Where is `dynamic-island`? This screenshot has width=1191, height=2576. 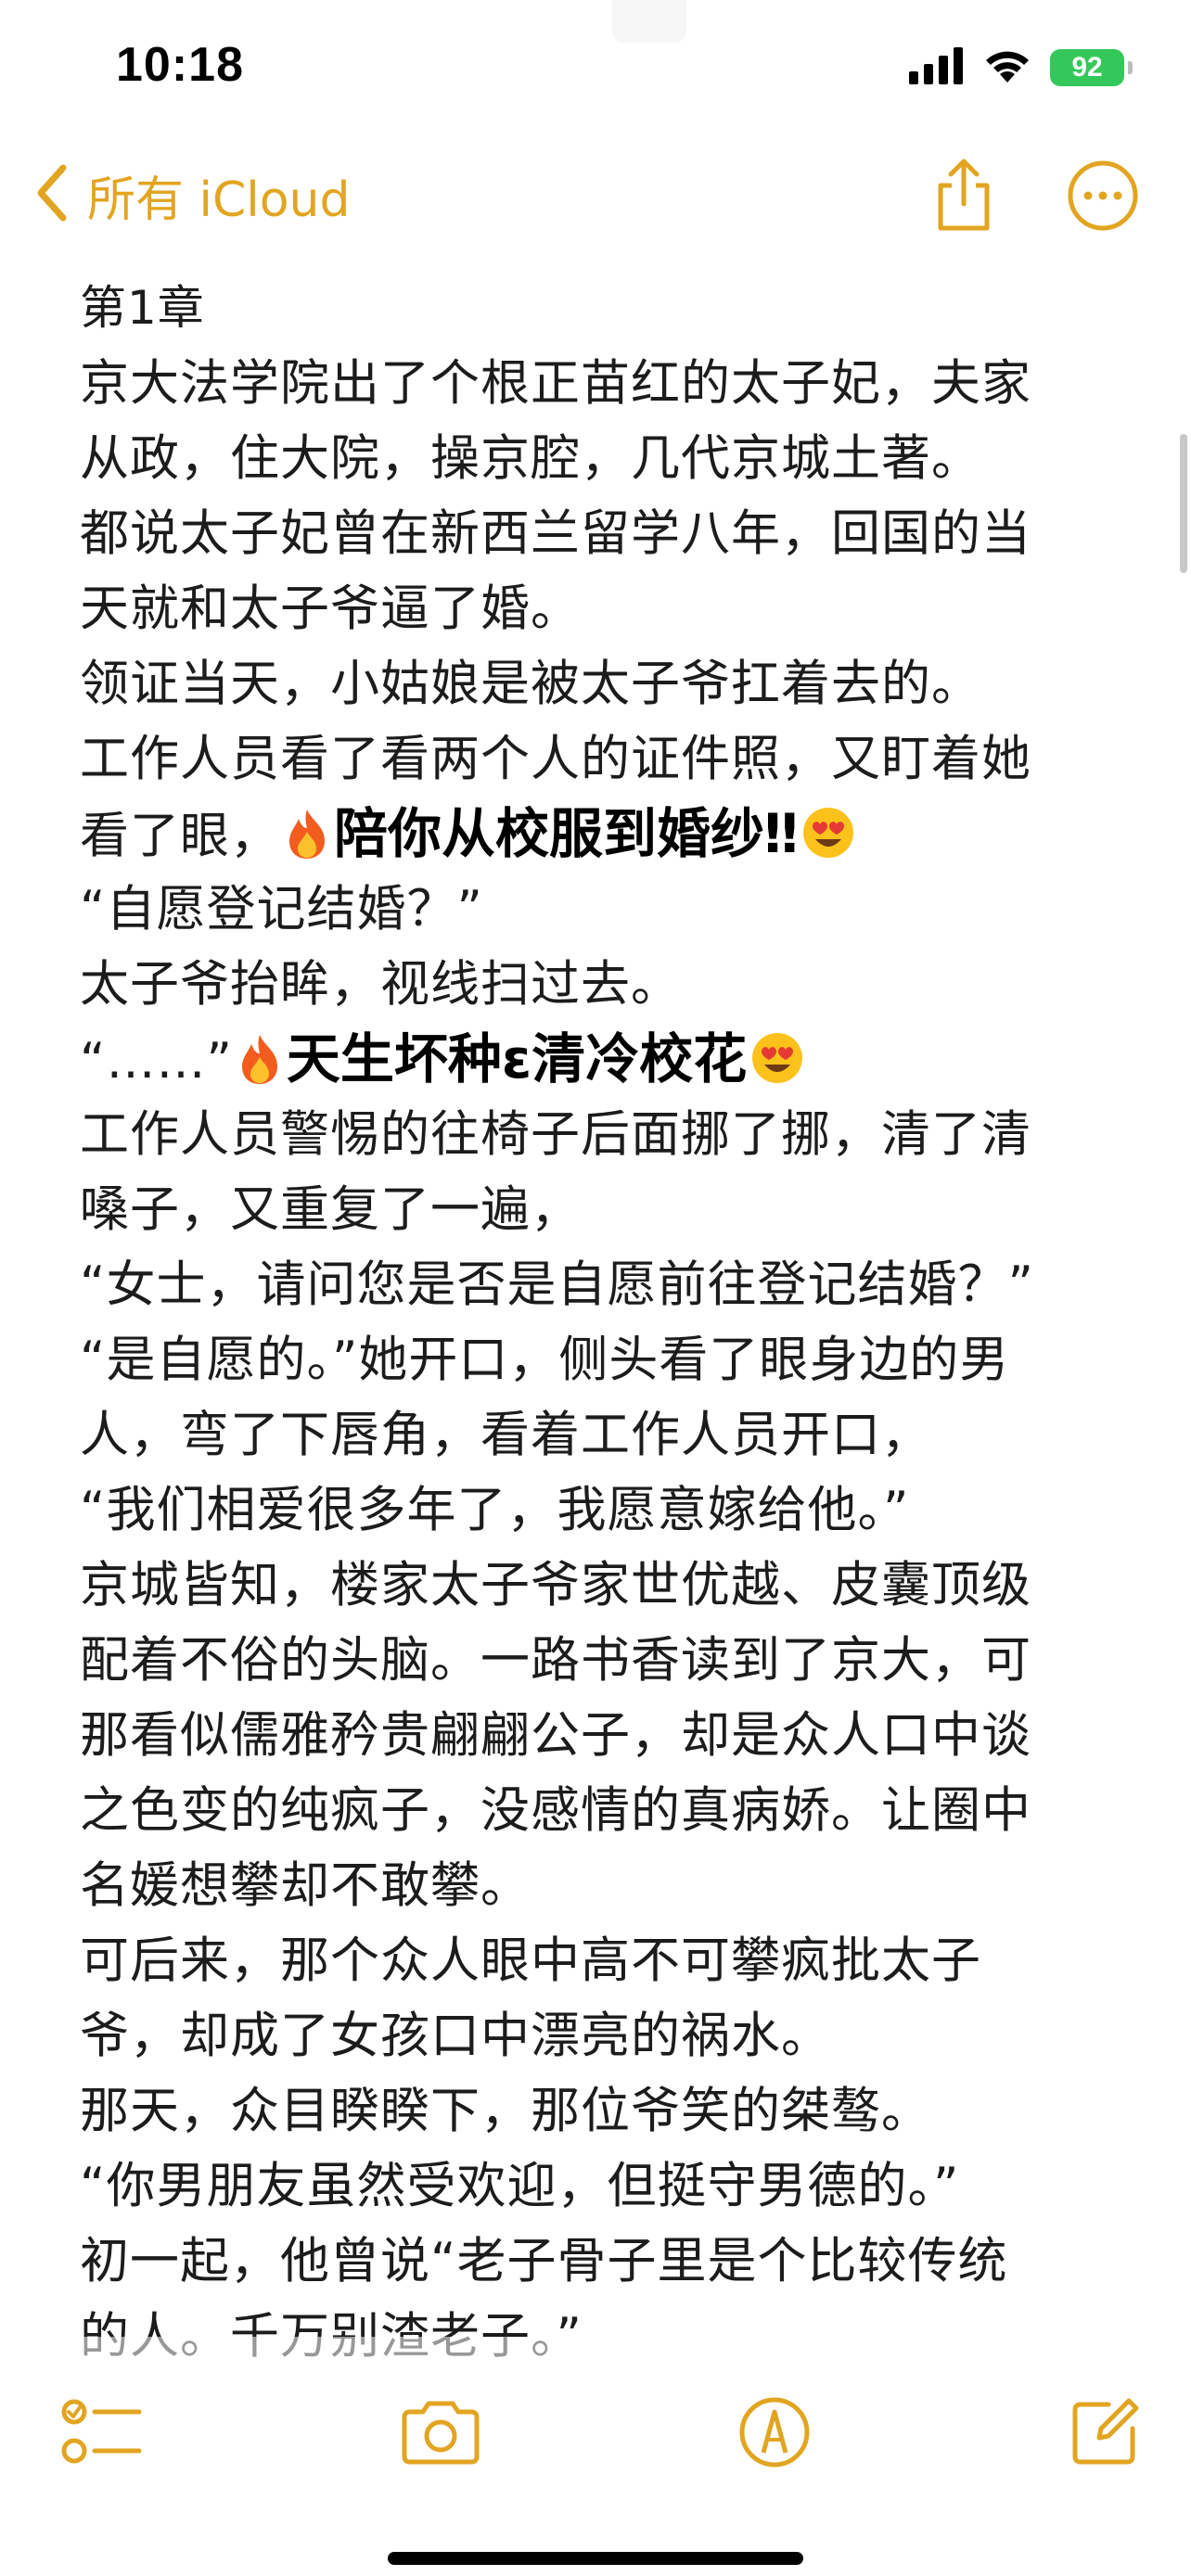 dynamic-island is located at coordinates (649, 22).